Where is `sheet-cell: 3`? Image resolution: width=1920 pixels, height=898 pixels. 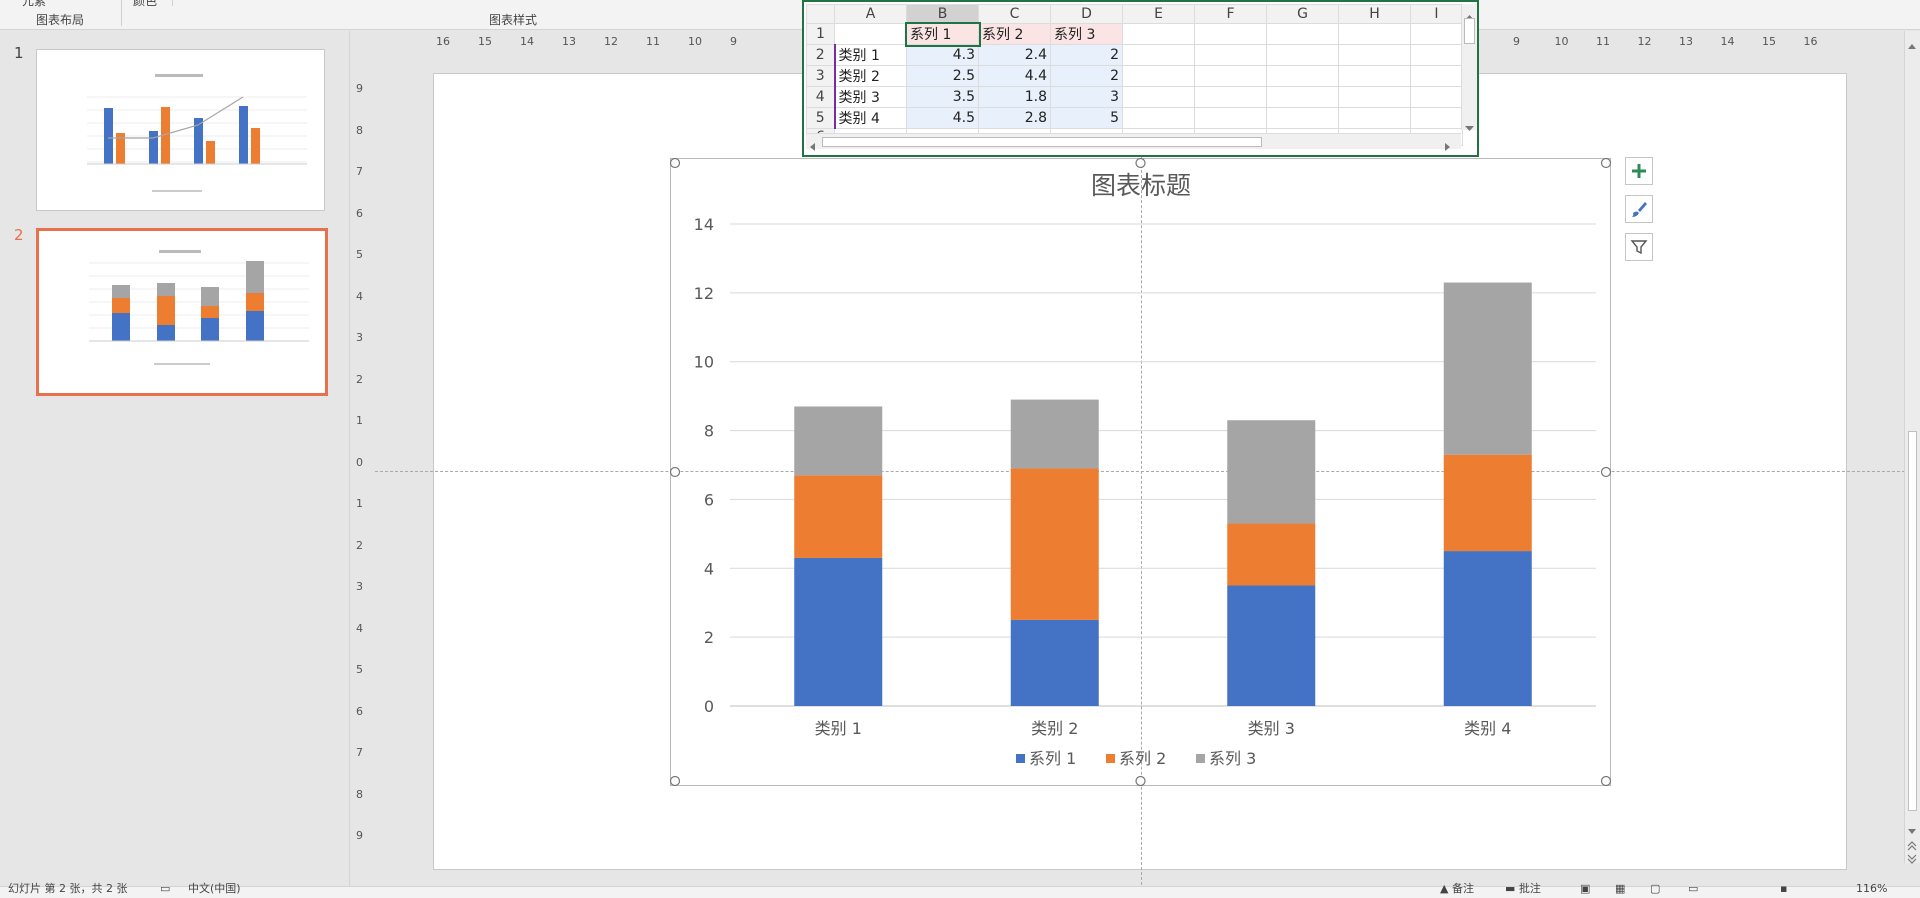 sheet-cell: 3 is located at coordinates (1086, 97).